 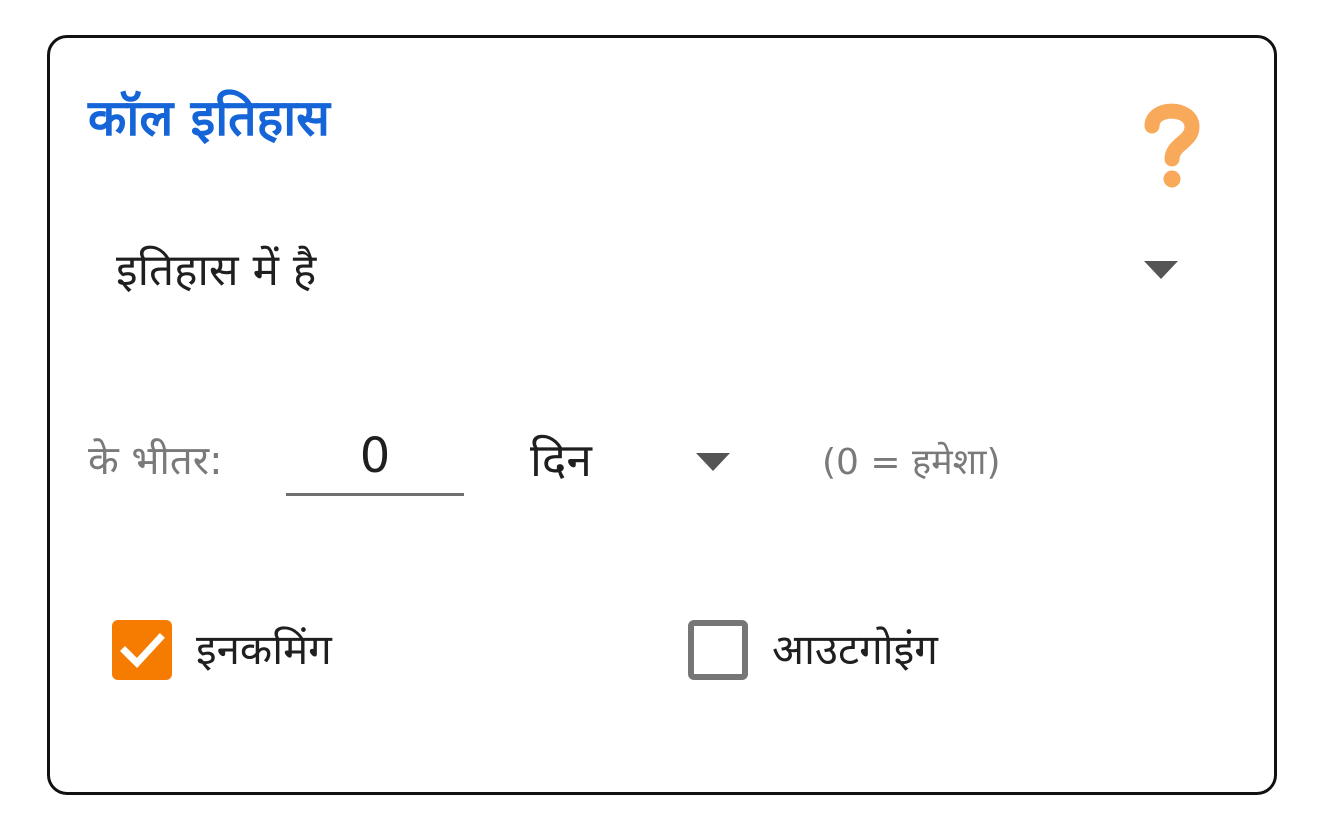 I want to click on days-input, so click(x=375, y=457).